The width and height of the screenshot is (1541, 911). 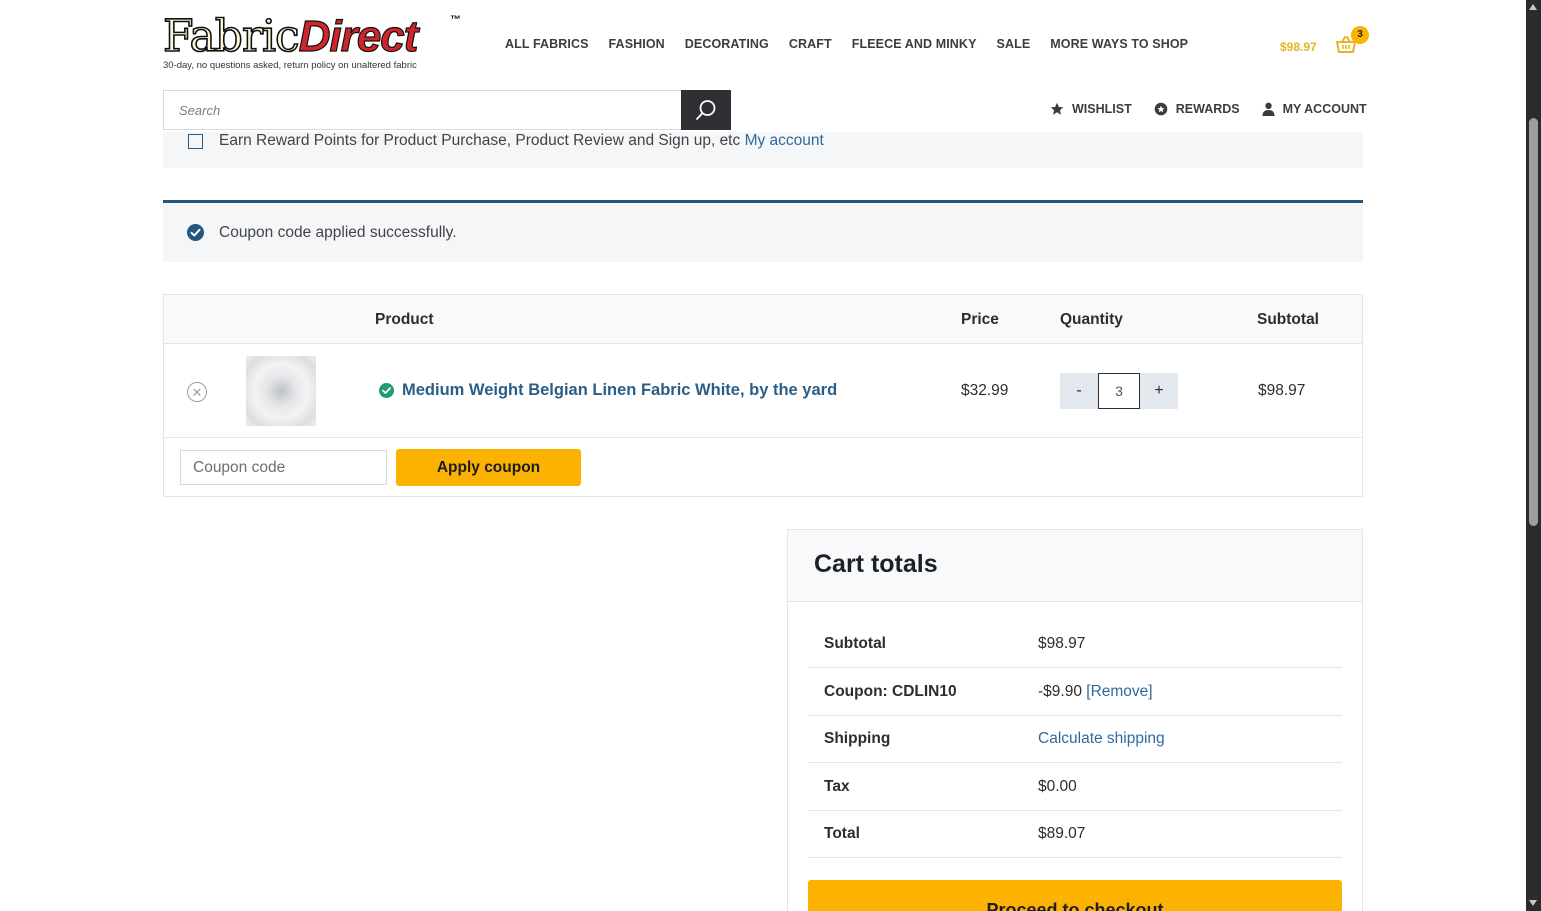 What do you see at coordinates (1533, 903) in the screenshot?
I see `scroll-down-arrow-icon` at bounding box center [1533, 903].